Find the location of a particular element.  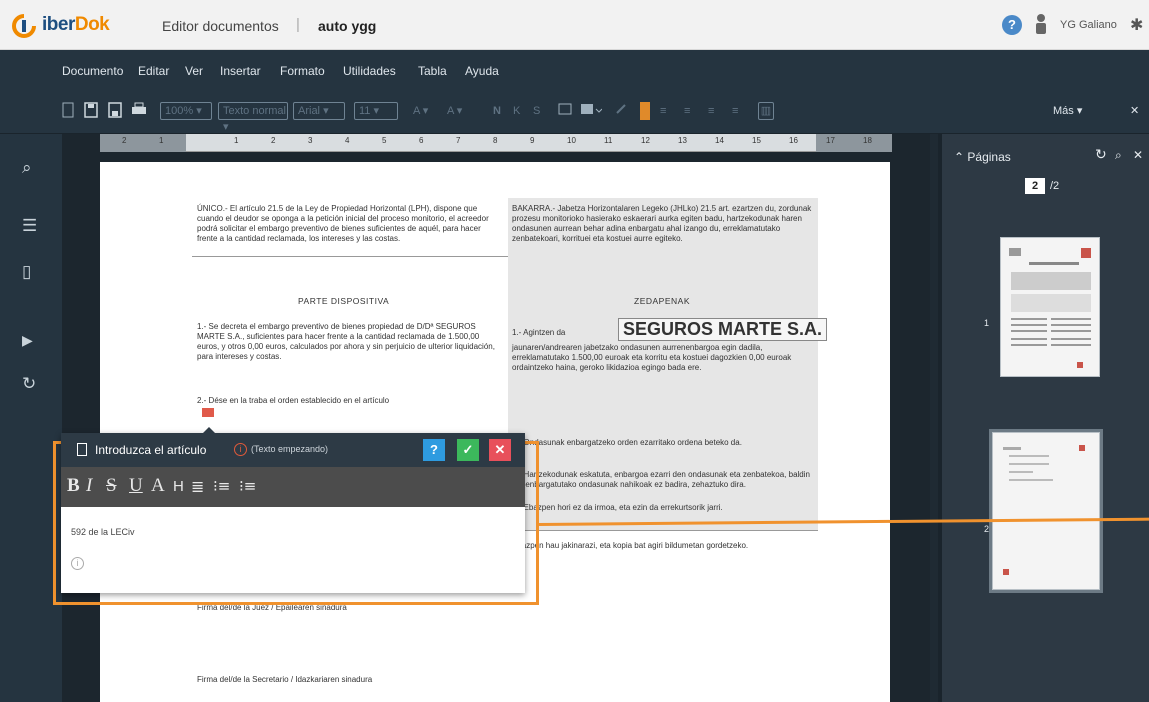

save-icon is located at coordinates (91, 111).